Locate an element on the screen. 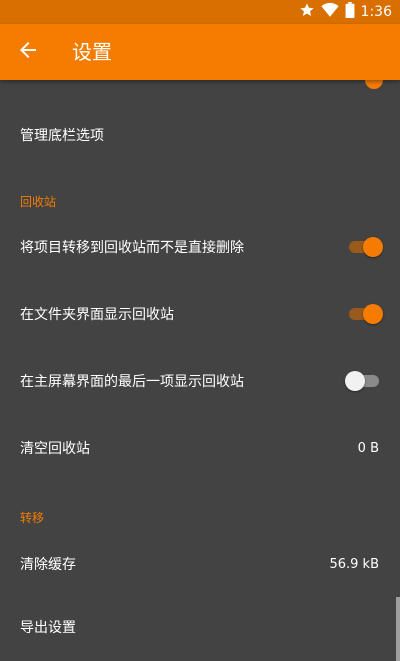 The image size is (400, 661). status-icons: 1:36 is located at coordinates (345, 12).